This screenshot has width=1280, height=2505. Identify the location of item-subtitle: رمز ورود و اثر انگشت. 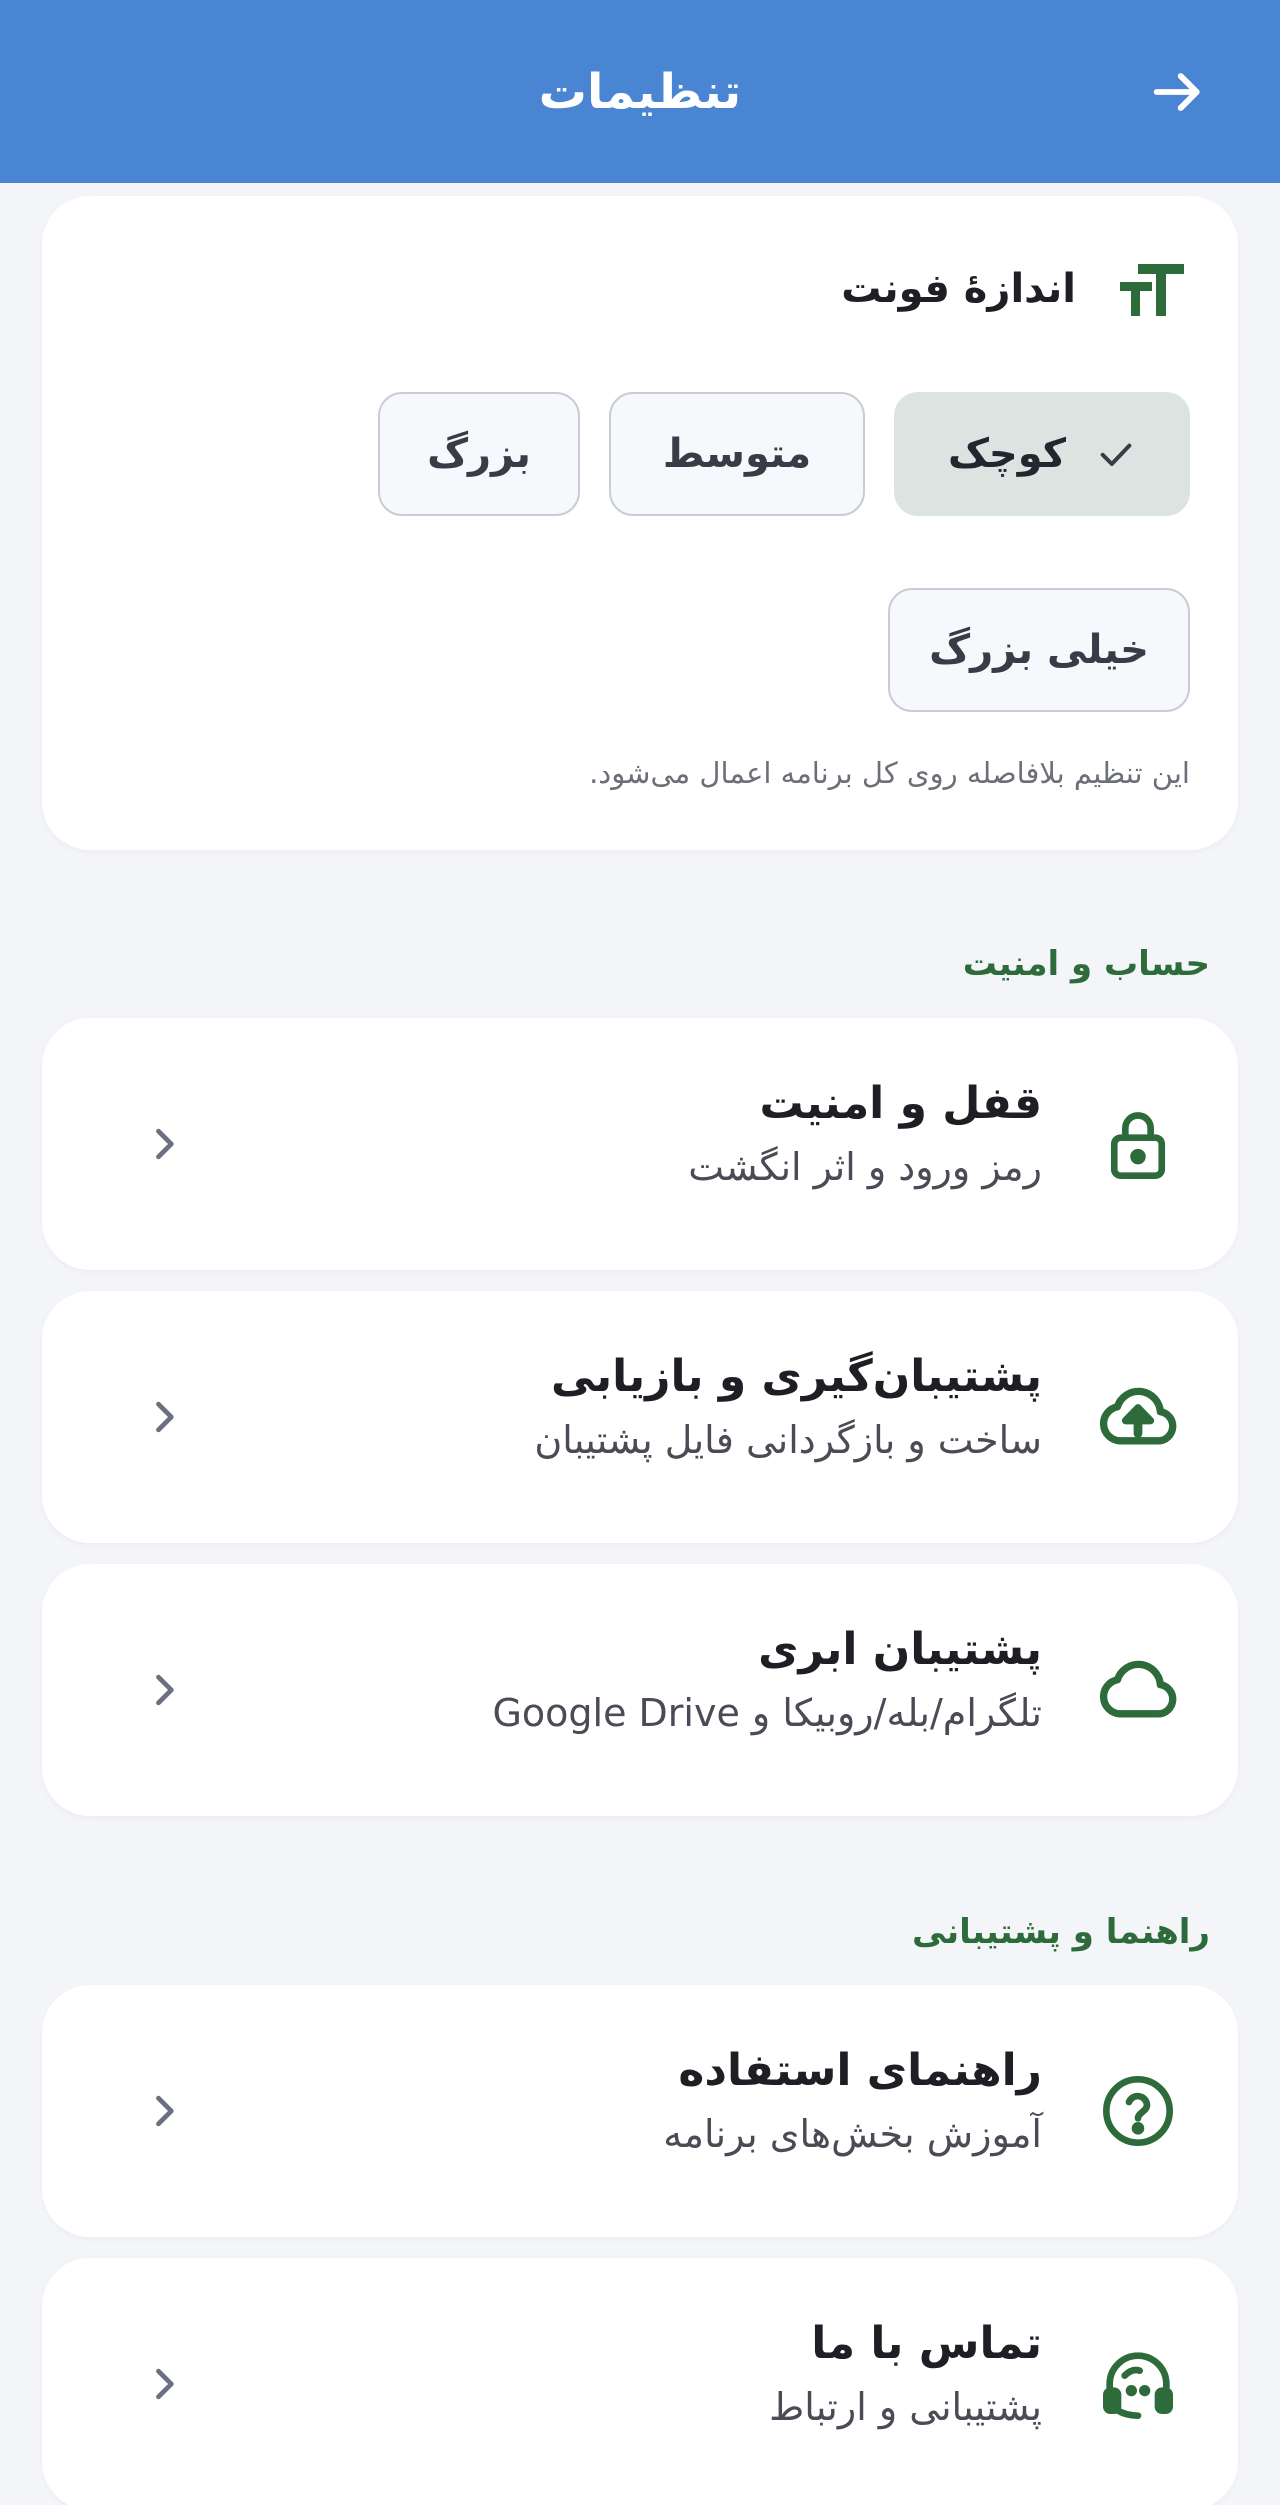
(865, 1167).